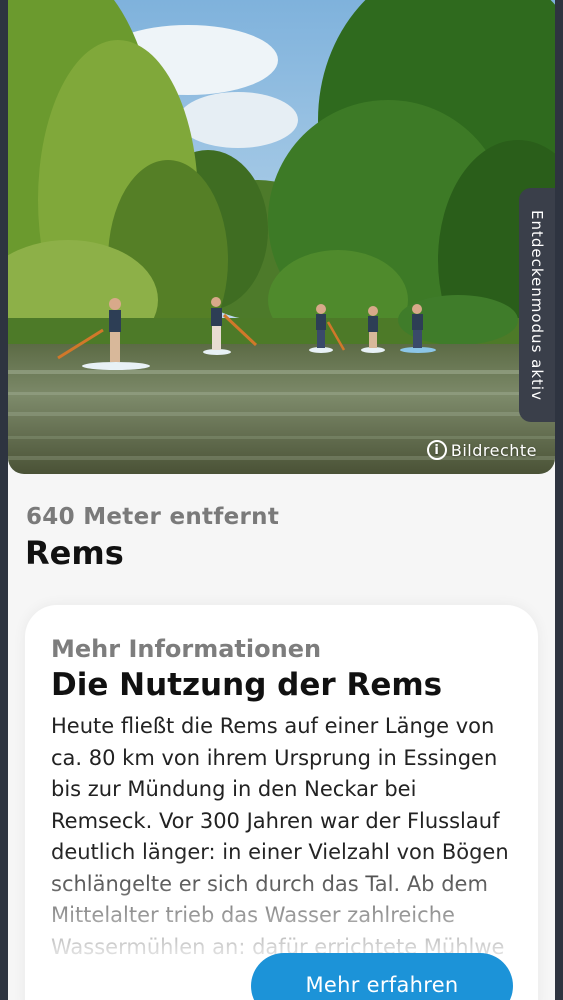 The height and width of the screenshot is (1000, 563). Describe the element at coordinates (74, 553) in the screenshot. I see `place-title: Rems` at that location.